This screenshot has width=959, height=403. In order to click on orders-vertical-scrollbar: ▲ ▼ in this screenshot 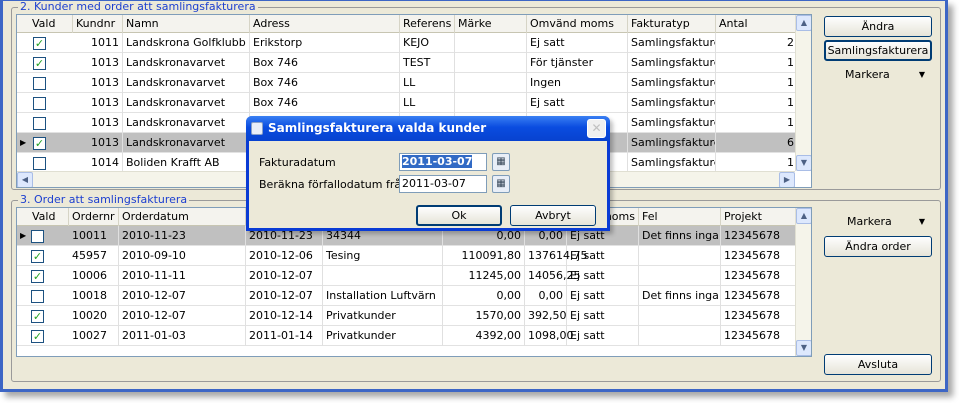, I will do `click(803, 282)`.